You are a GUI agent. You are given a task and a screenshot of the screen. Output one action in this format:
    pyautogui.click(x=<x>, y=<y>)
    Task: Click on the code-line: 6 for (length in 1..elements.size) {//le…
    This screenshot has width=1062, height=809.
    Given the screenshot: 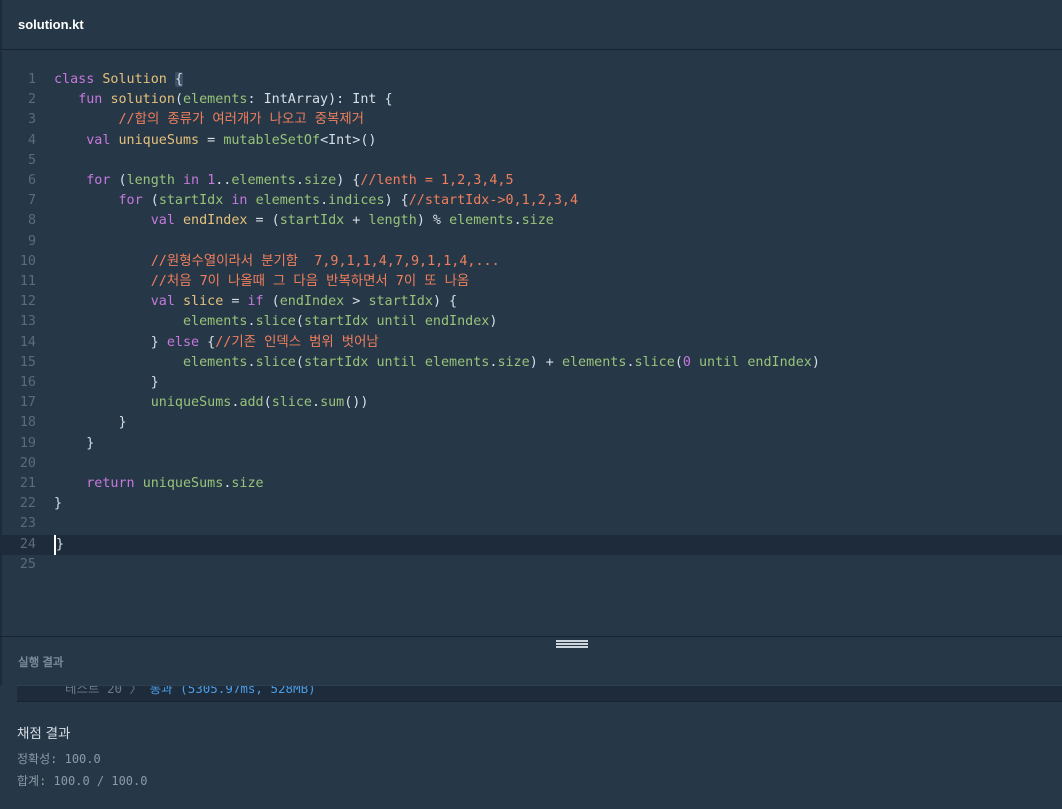 What is the action you would take?
    pyautogui.click(x=532, y=181)
    